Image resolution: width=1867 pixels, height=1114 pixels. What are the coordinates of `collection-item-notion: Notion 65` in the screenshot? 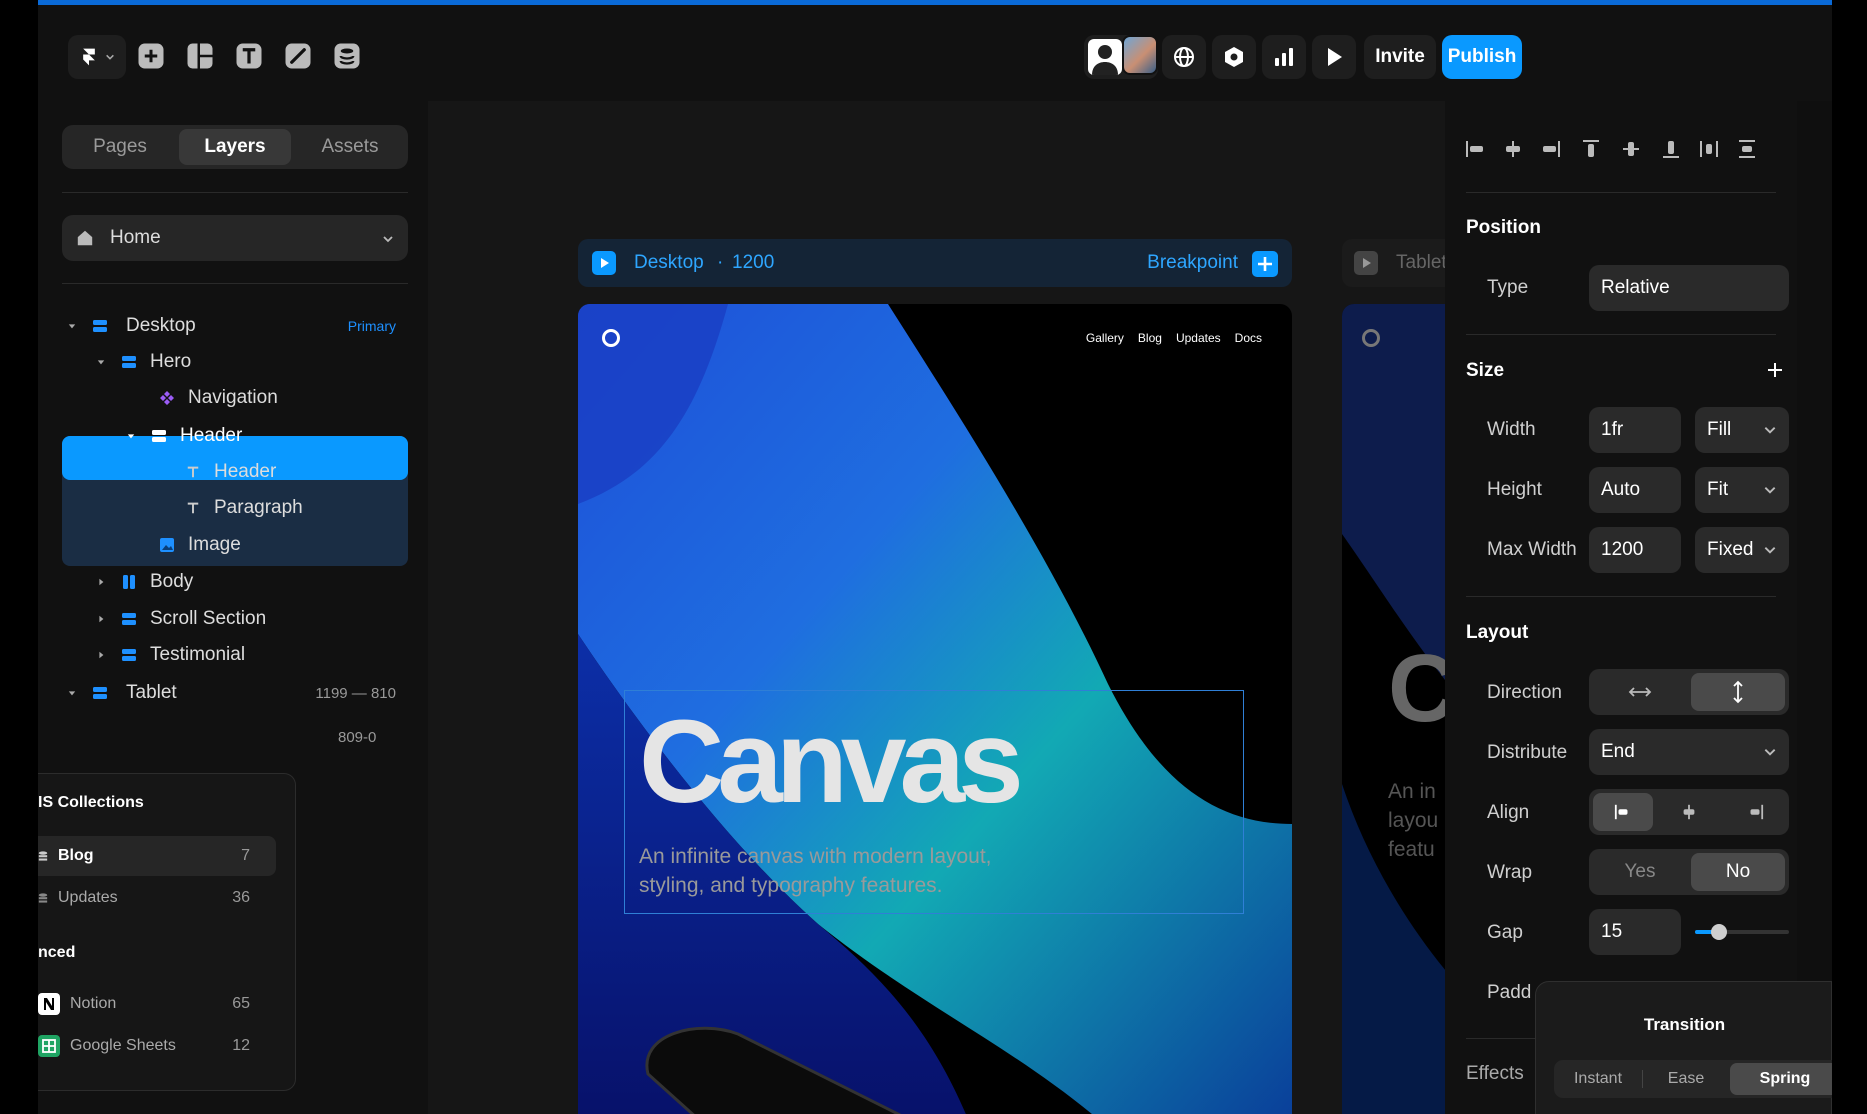 It's located at (157, 1004).